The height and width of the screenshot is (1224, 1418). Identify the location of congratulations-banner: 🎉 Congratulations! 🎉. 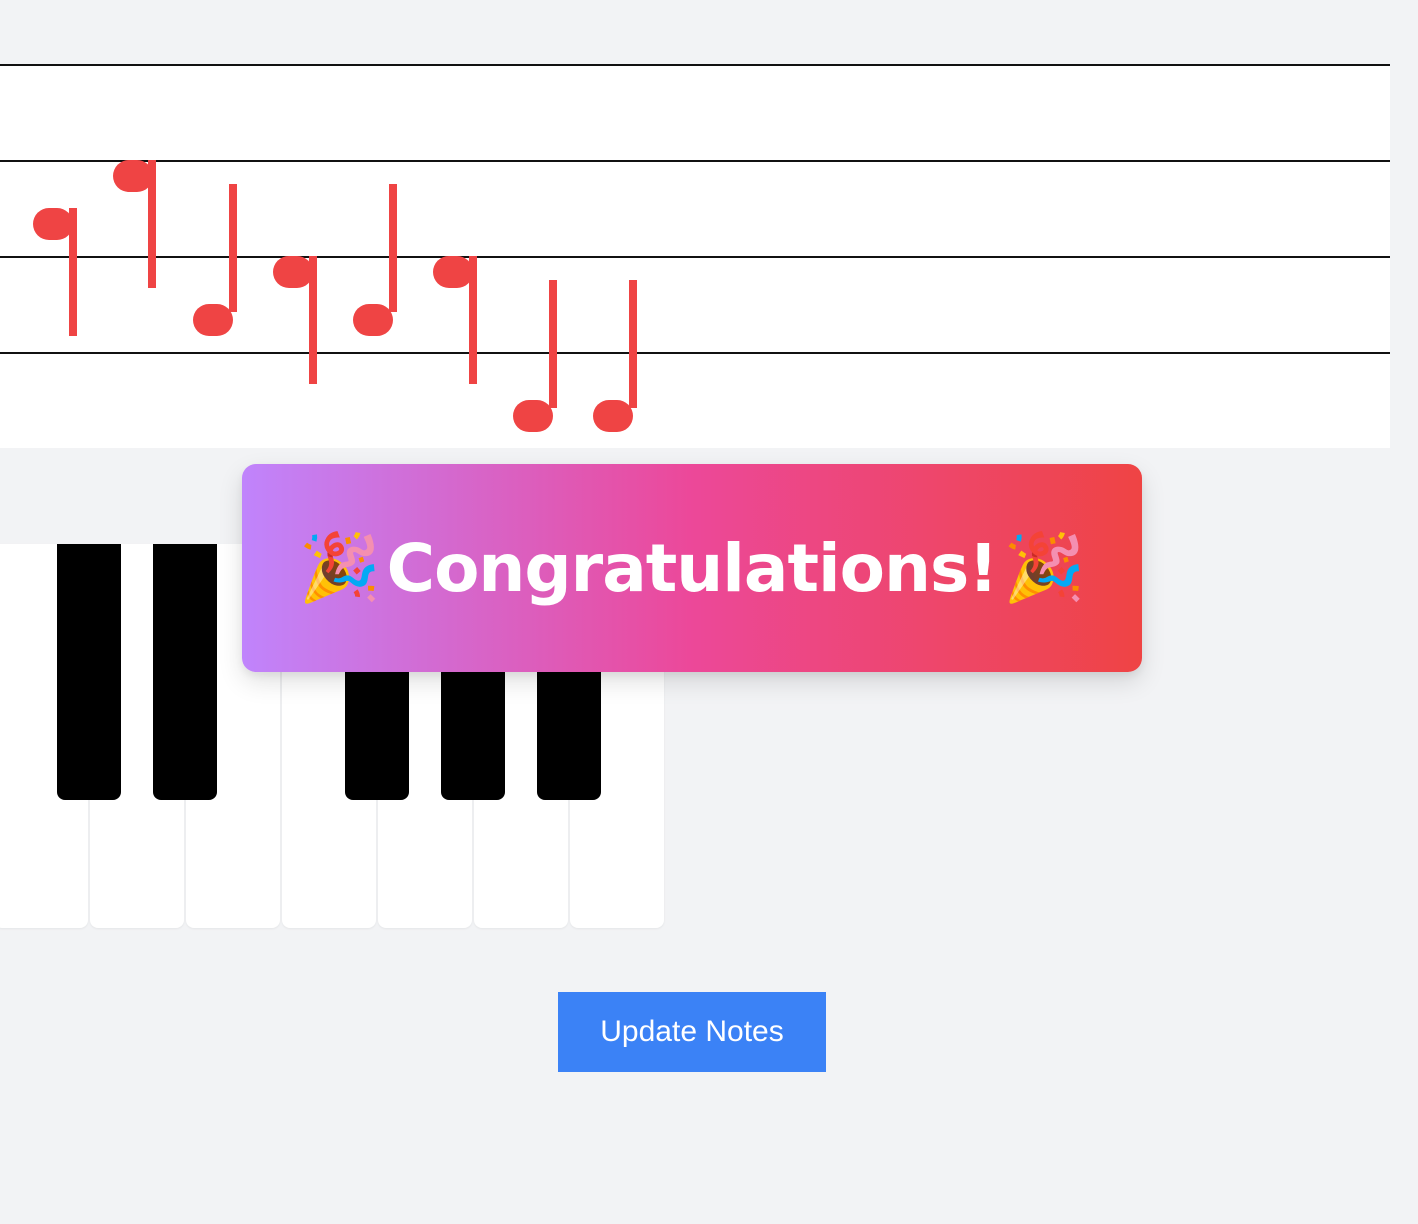
(692, 568).